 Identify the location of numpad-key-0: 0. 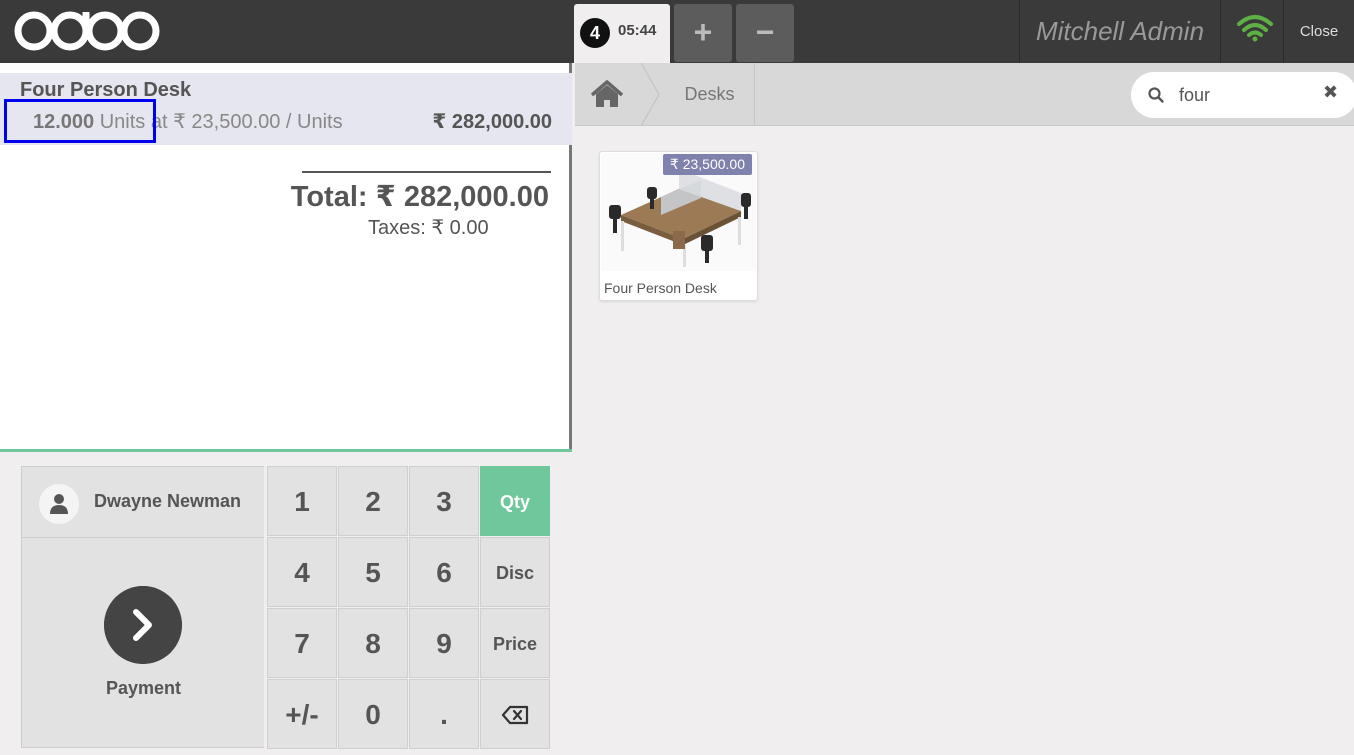
(373, 714).